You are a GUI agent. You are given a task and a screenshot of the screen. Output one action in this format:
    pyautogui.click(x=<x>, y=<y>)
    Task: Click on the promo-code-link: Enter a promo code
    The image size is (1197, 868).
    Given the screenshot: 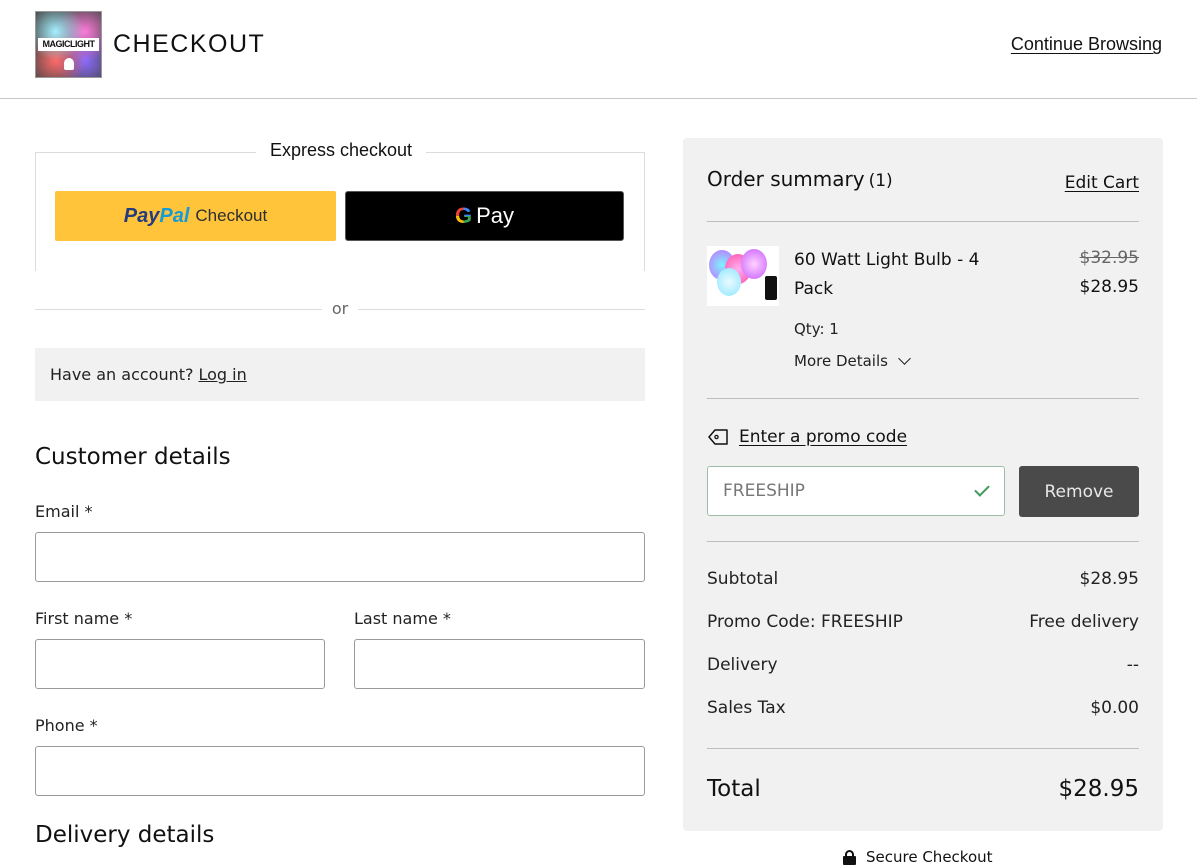 What is the action you would take?
    pyautogui.click(x=807, y=437)
    